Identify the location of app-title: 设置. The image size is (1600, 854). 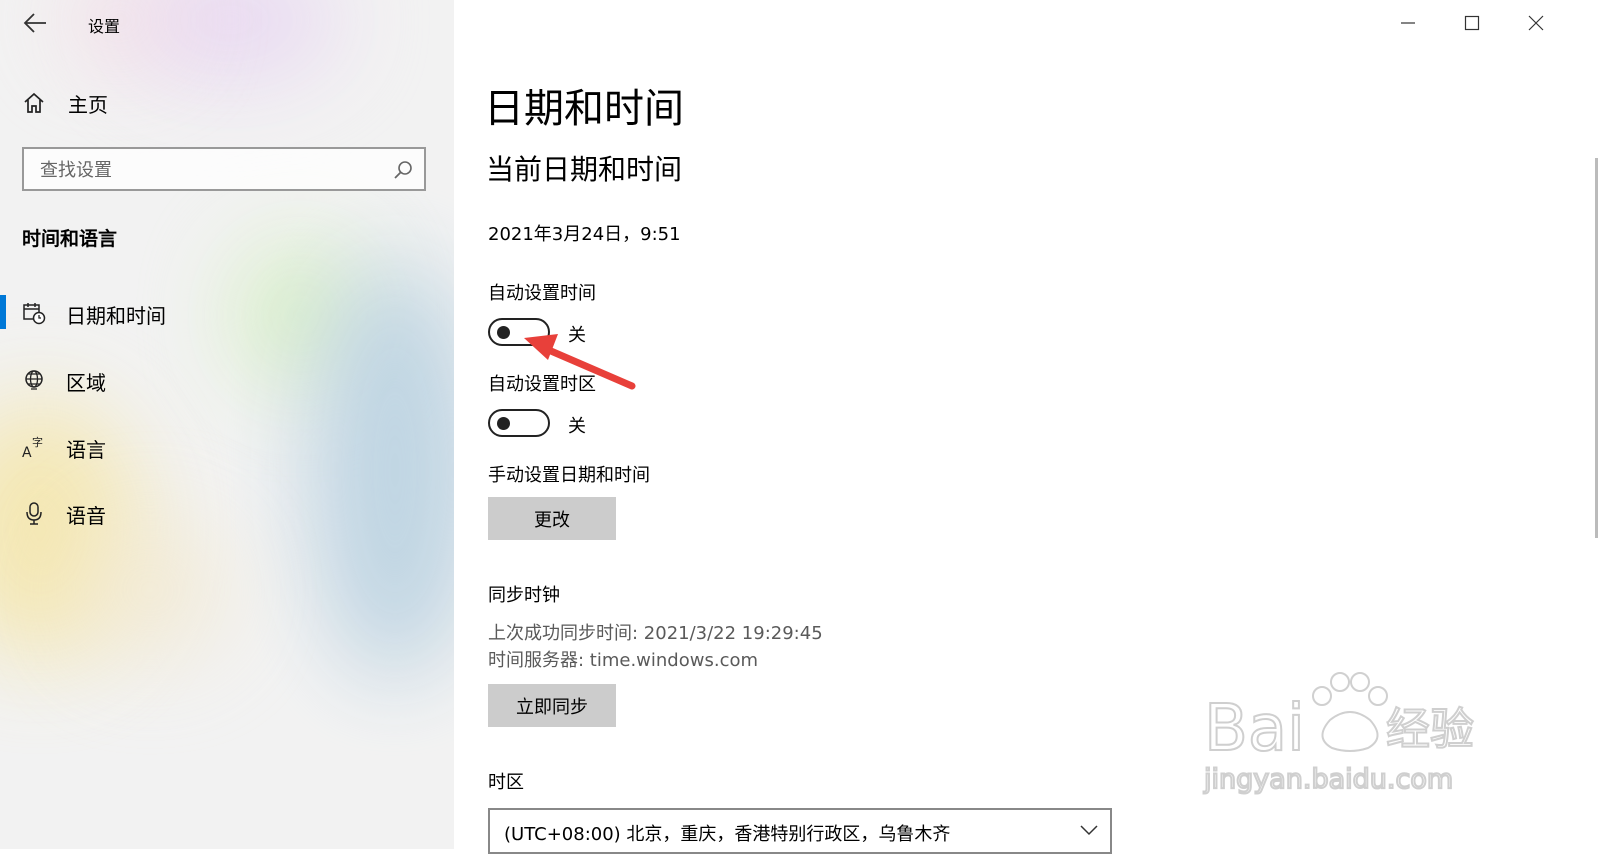
(104, 26).